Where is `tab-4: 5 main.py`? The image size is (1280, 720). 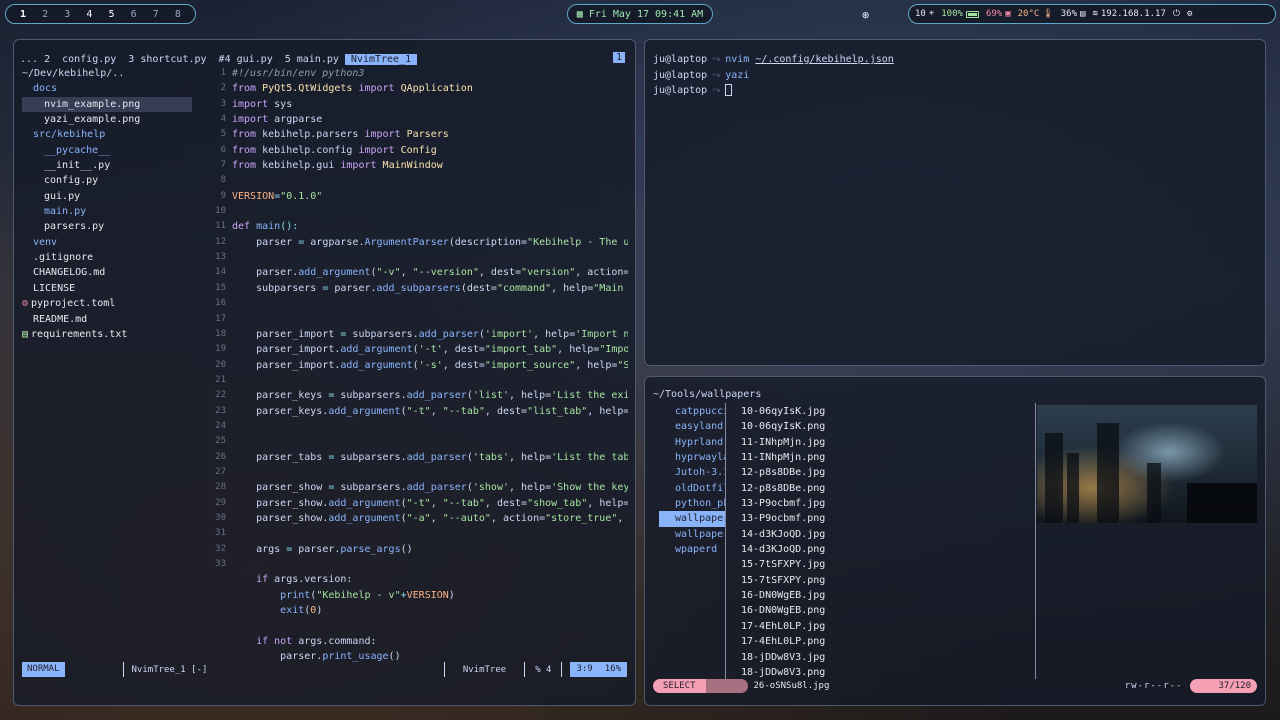
tab-4: 5 main.py is located at coordinates (312, 59).